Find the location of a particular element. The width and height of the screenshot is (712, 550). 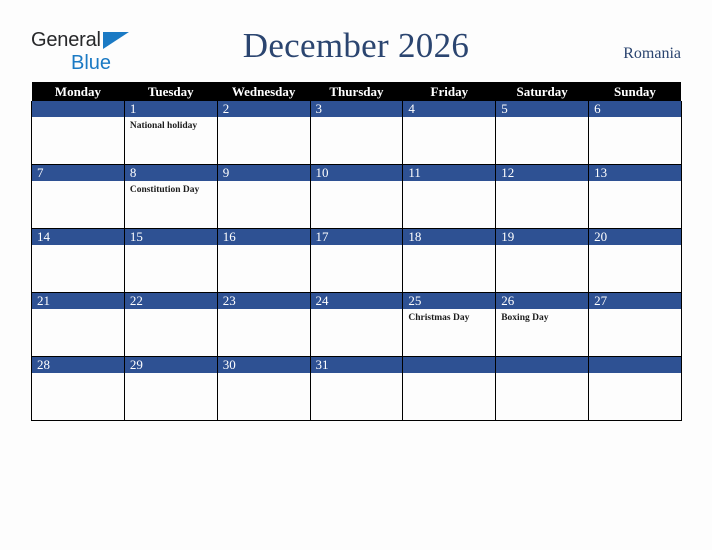

day-cell-inner: 20 is located at coordinates (635, 260).